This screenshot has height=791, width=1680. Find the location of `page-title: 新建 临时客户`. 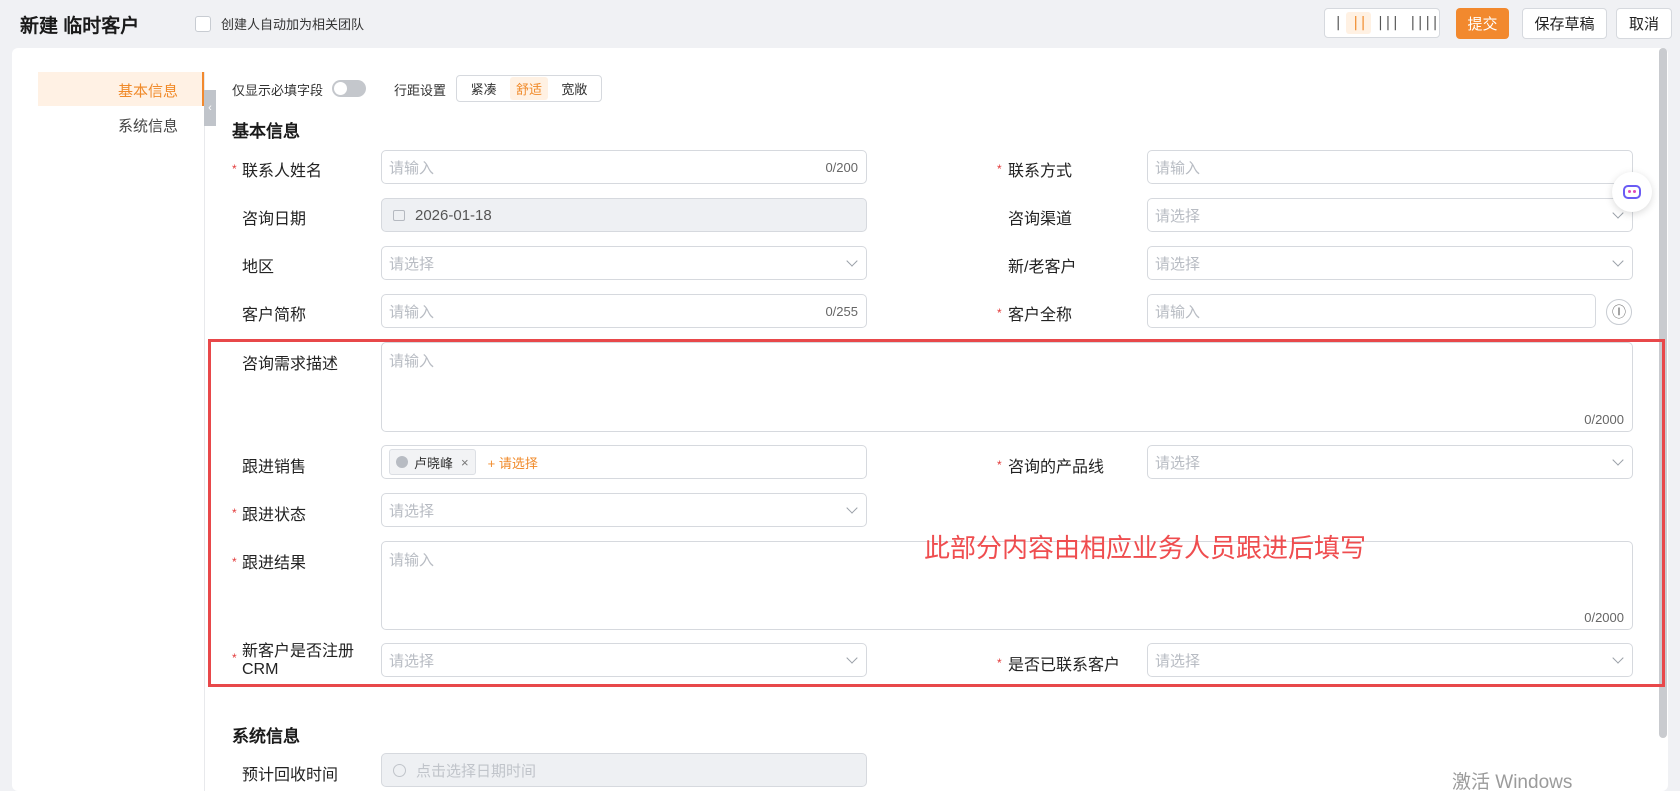

page-title: 新建 临时客户 is located at coordinates (80, 26).